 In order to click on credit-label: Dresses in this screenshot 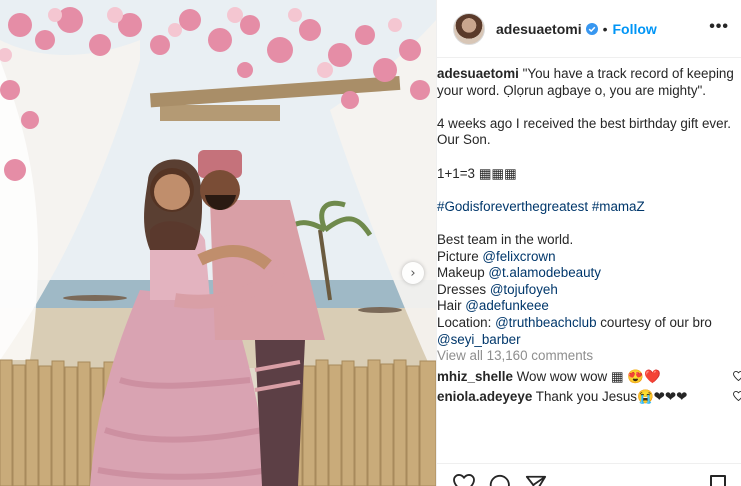, I will do `click(463, 289)`.